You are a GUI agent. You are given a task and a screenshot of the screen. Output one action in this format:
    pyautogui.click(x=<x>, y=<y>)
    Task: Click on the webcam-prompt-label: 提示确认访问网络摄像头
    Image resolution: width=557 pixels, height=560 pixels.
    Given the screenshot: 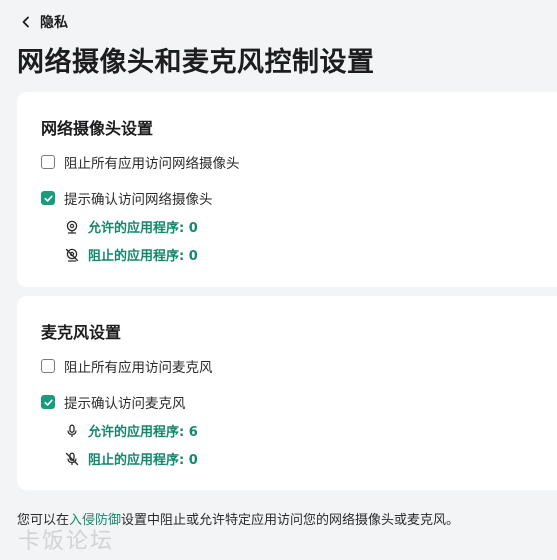 What is the action you would take?
    pyautogui.click(x=138, y=200)
    